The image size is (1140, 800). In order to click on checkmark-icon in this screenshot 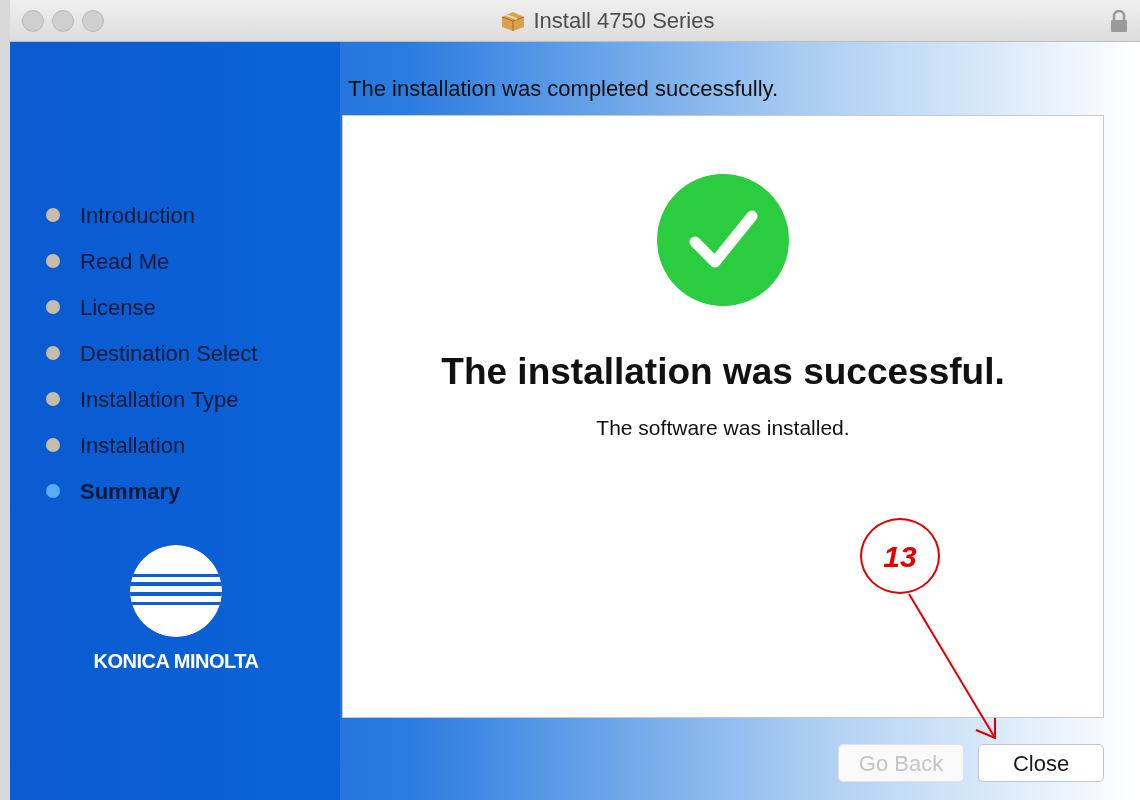, I will do `click(723, 240)`.